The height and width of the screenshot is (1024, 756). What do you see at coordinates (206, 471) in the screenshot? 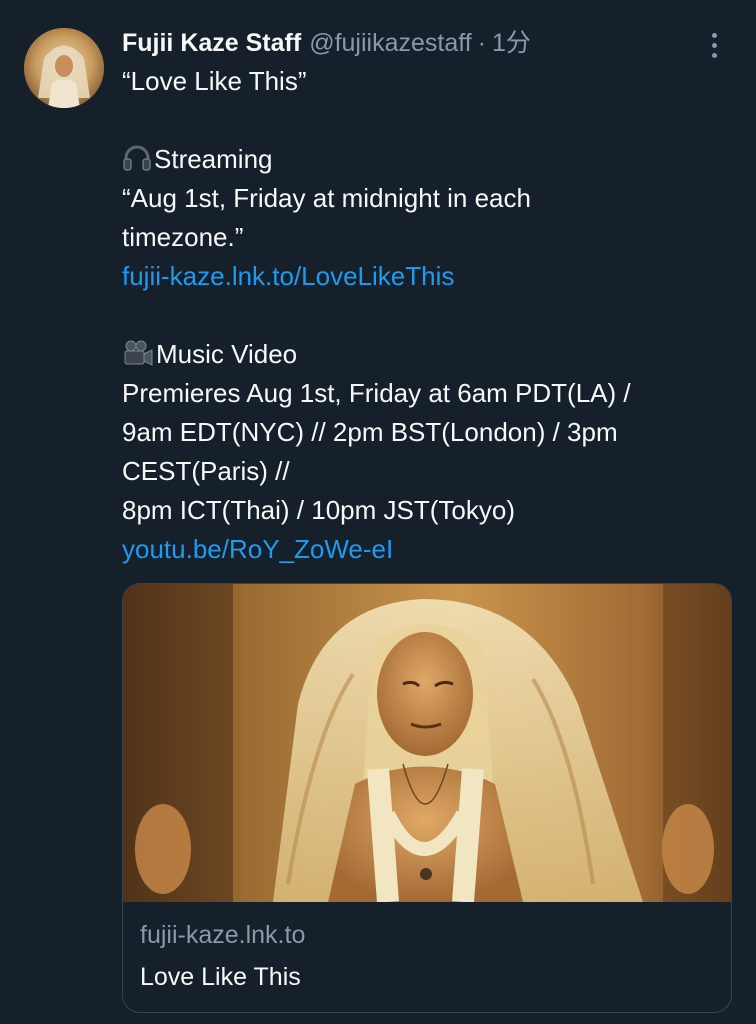
I see `video-line-3: CEST(Paris) //` at bounding box center [206, 471].